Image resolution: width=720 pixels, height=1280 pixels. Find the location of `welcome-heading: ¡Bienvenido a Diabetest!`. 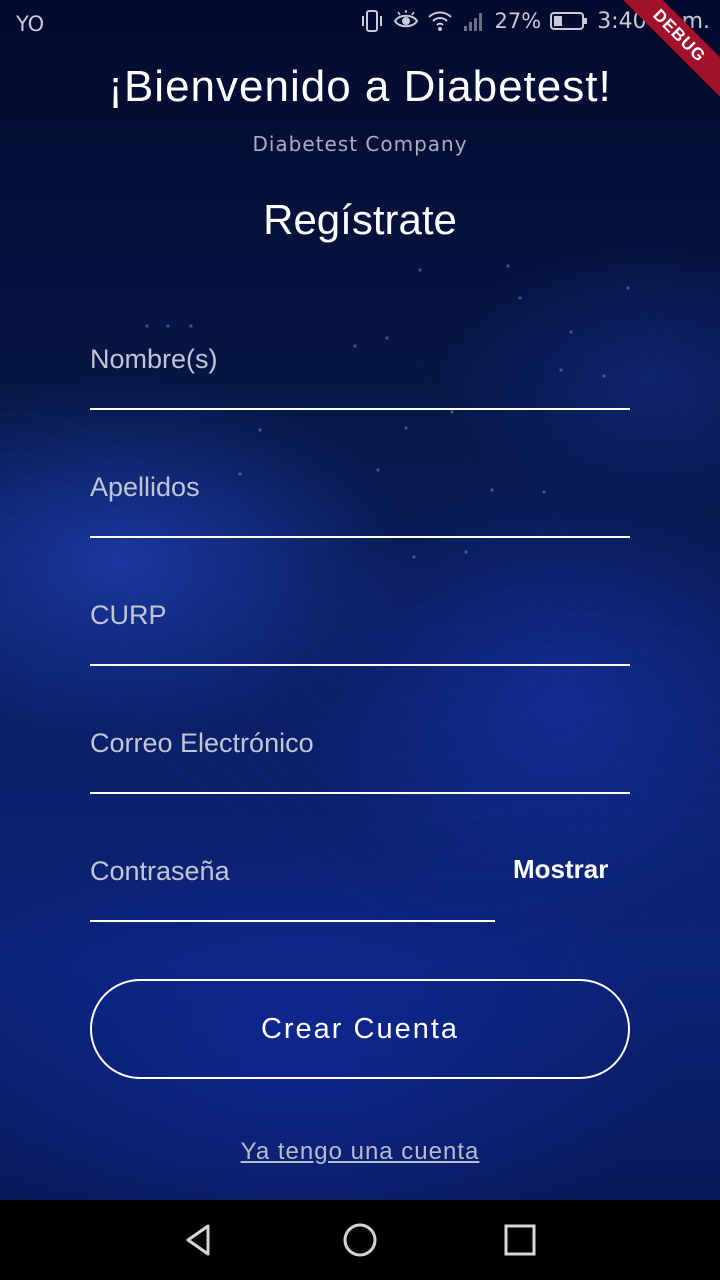

welcome-heading: ¡Bienvenido a Diabetest! is located at coordinates (360, 86).